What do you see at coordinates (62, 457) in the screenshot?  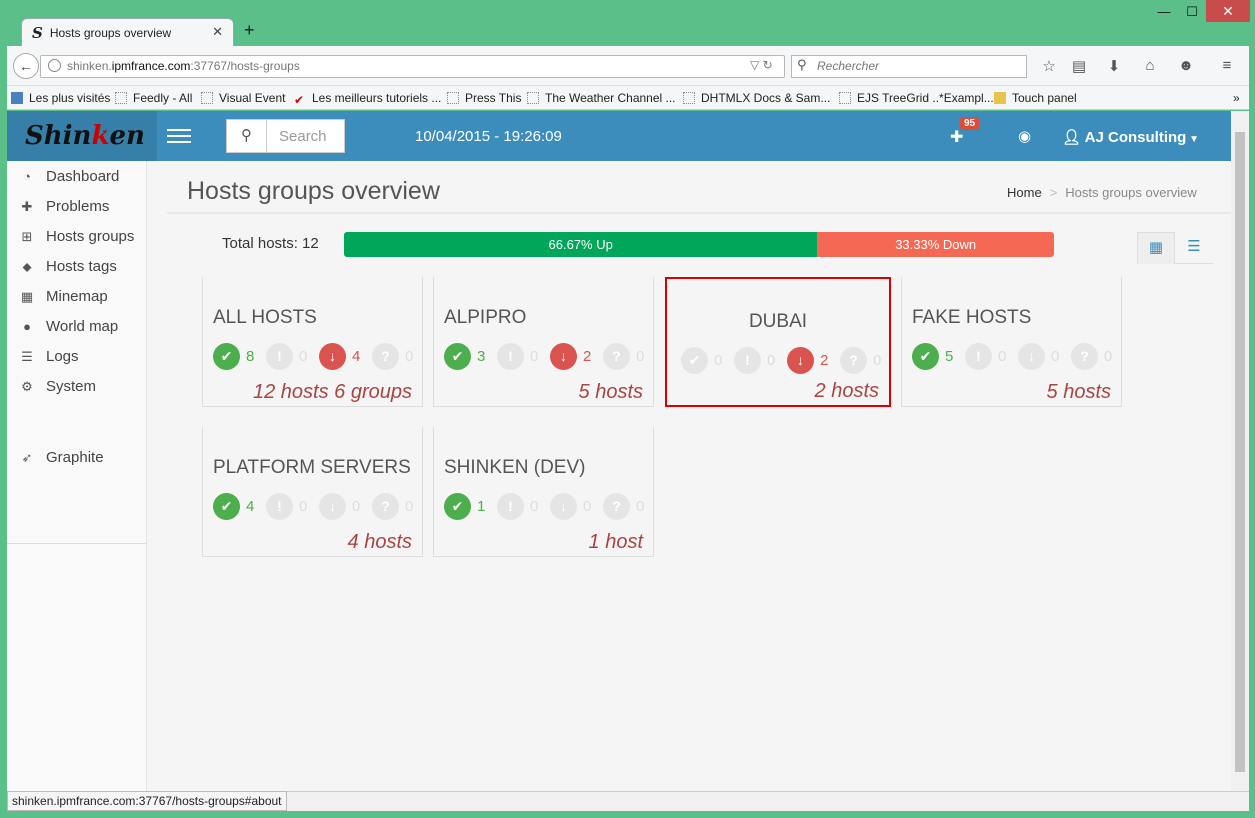 I see `sidebar-item-graphite: ➶ Graphite` at bounding box center [62, 457].